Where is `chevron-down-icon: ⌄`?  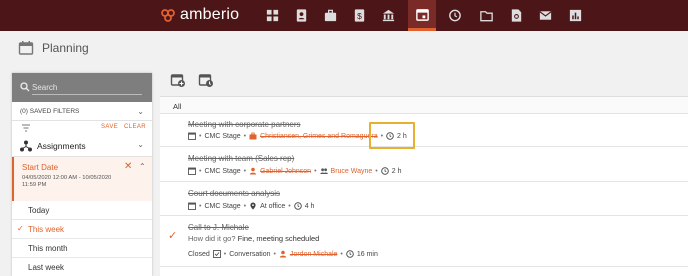
chevron-down-icon: ⌄ is located at coordinates (140, 111).